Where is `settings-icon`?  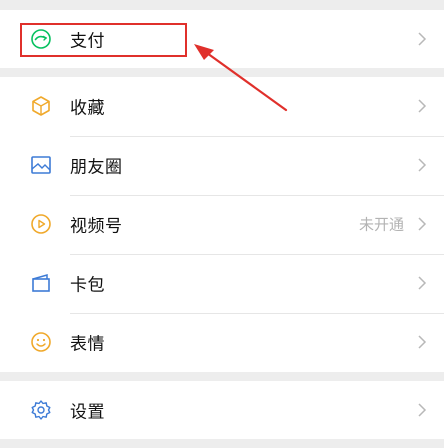
settings-icon is located at coordinates (41, 410).